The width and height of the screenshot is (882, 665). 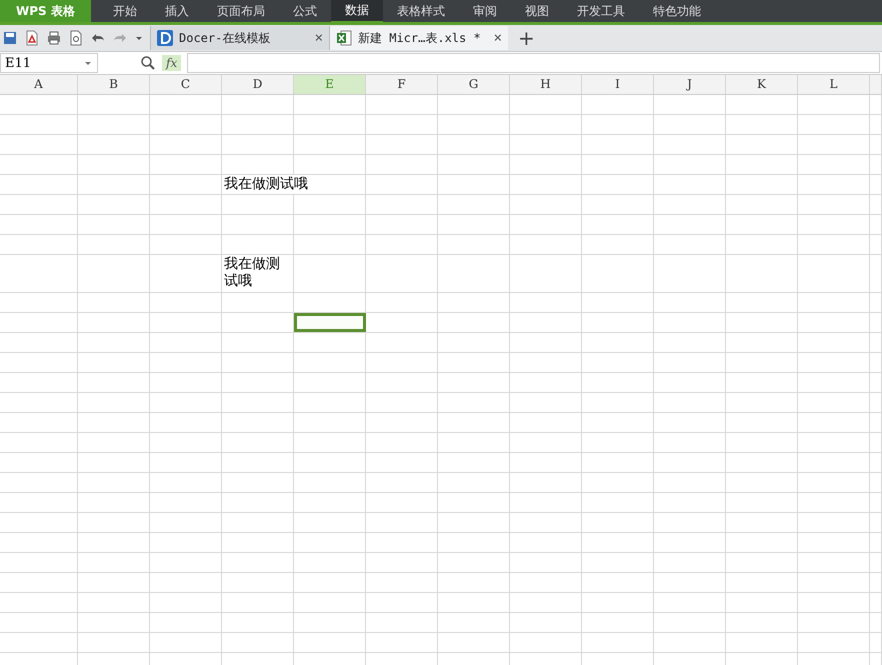 What do you see at coordinates (690, 84) in the screenshot?
I see `column-header: J` at bounding box center [690, 84].